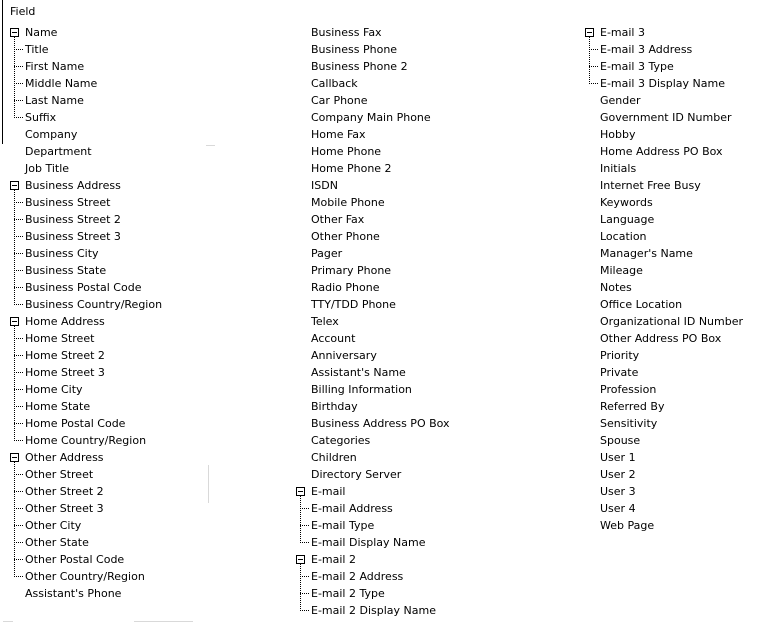  What do you see at coordinates (664, 525) in the screenshot?
I see `tree-item-web-page: Web Page` at bounding box center [664, 525].